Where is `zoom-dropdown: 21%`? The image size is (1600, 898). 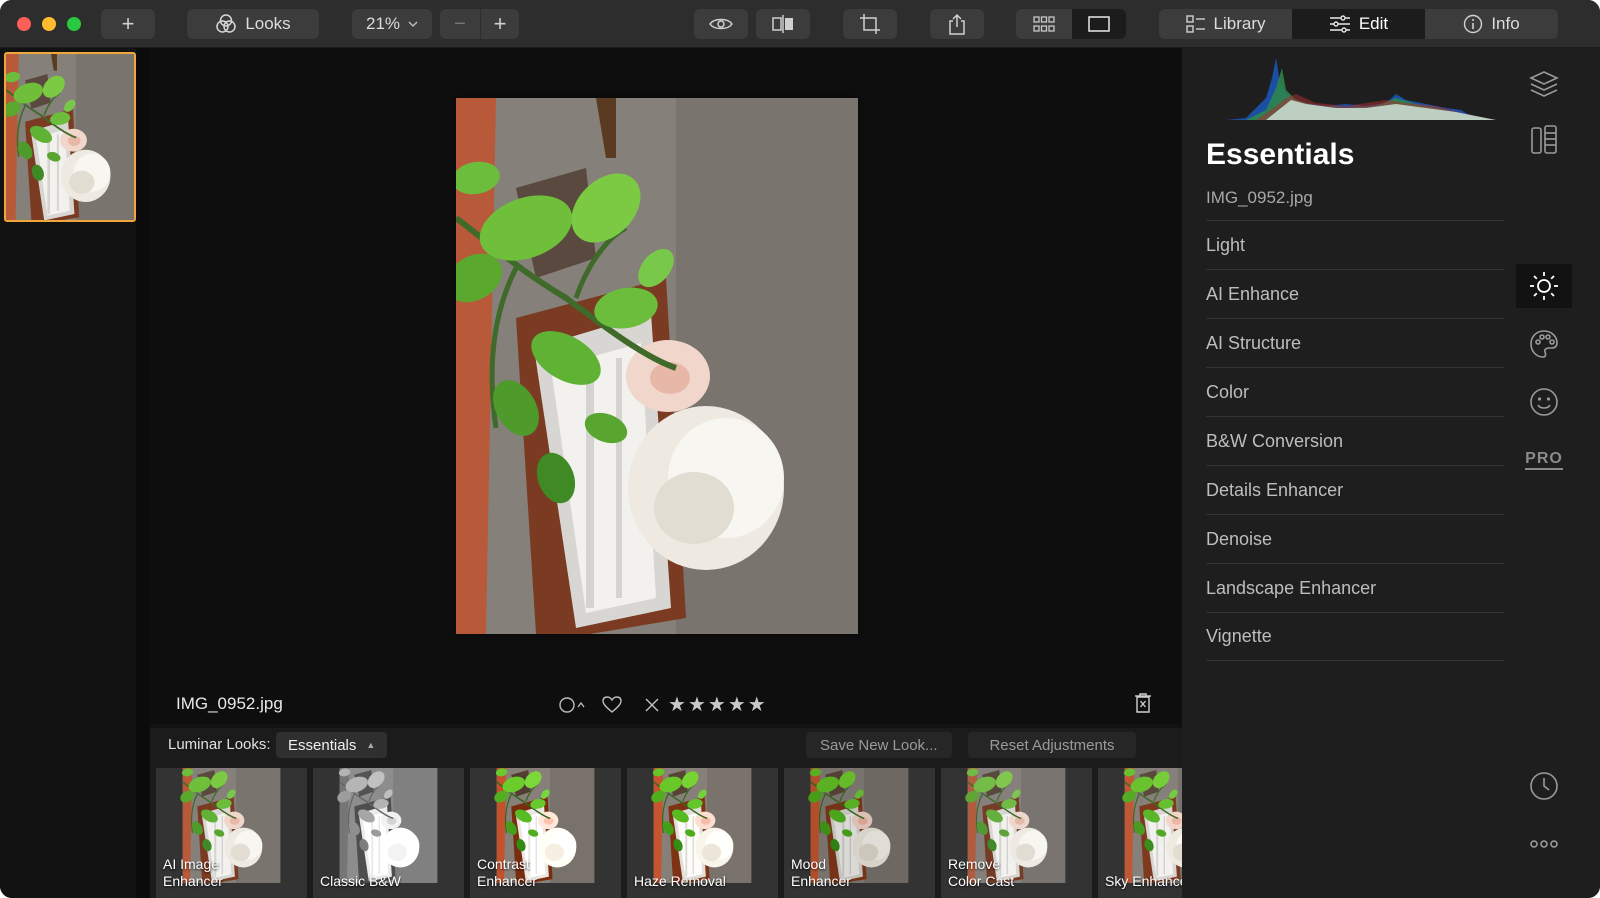
zoom-dropdown: 21% is located at coordinates (392, 24).